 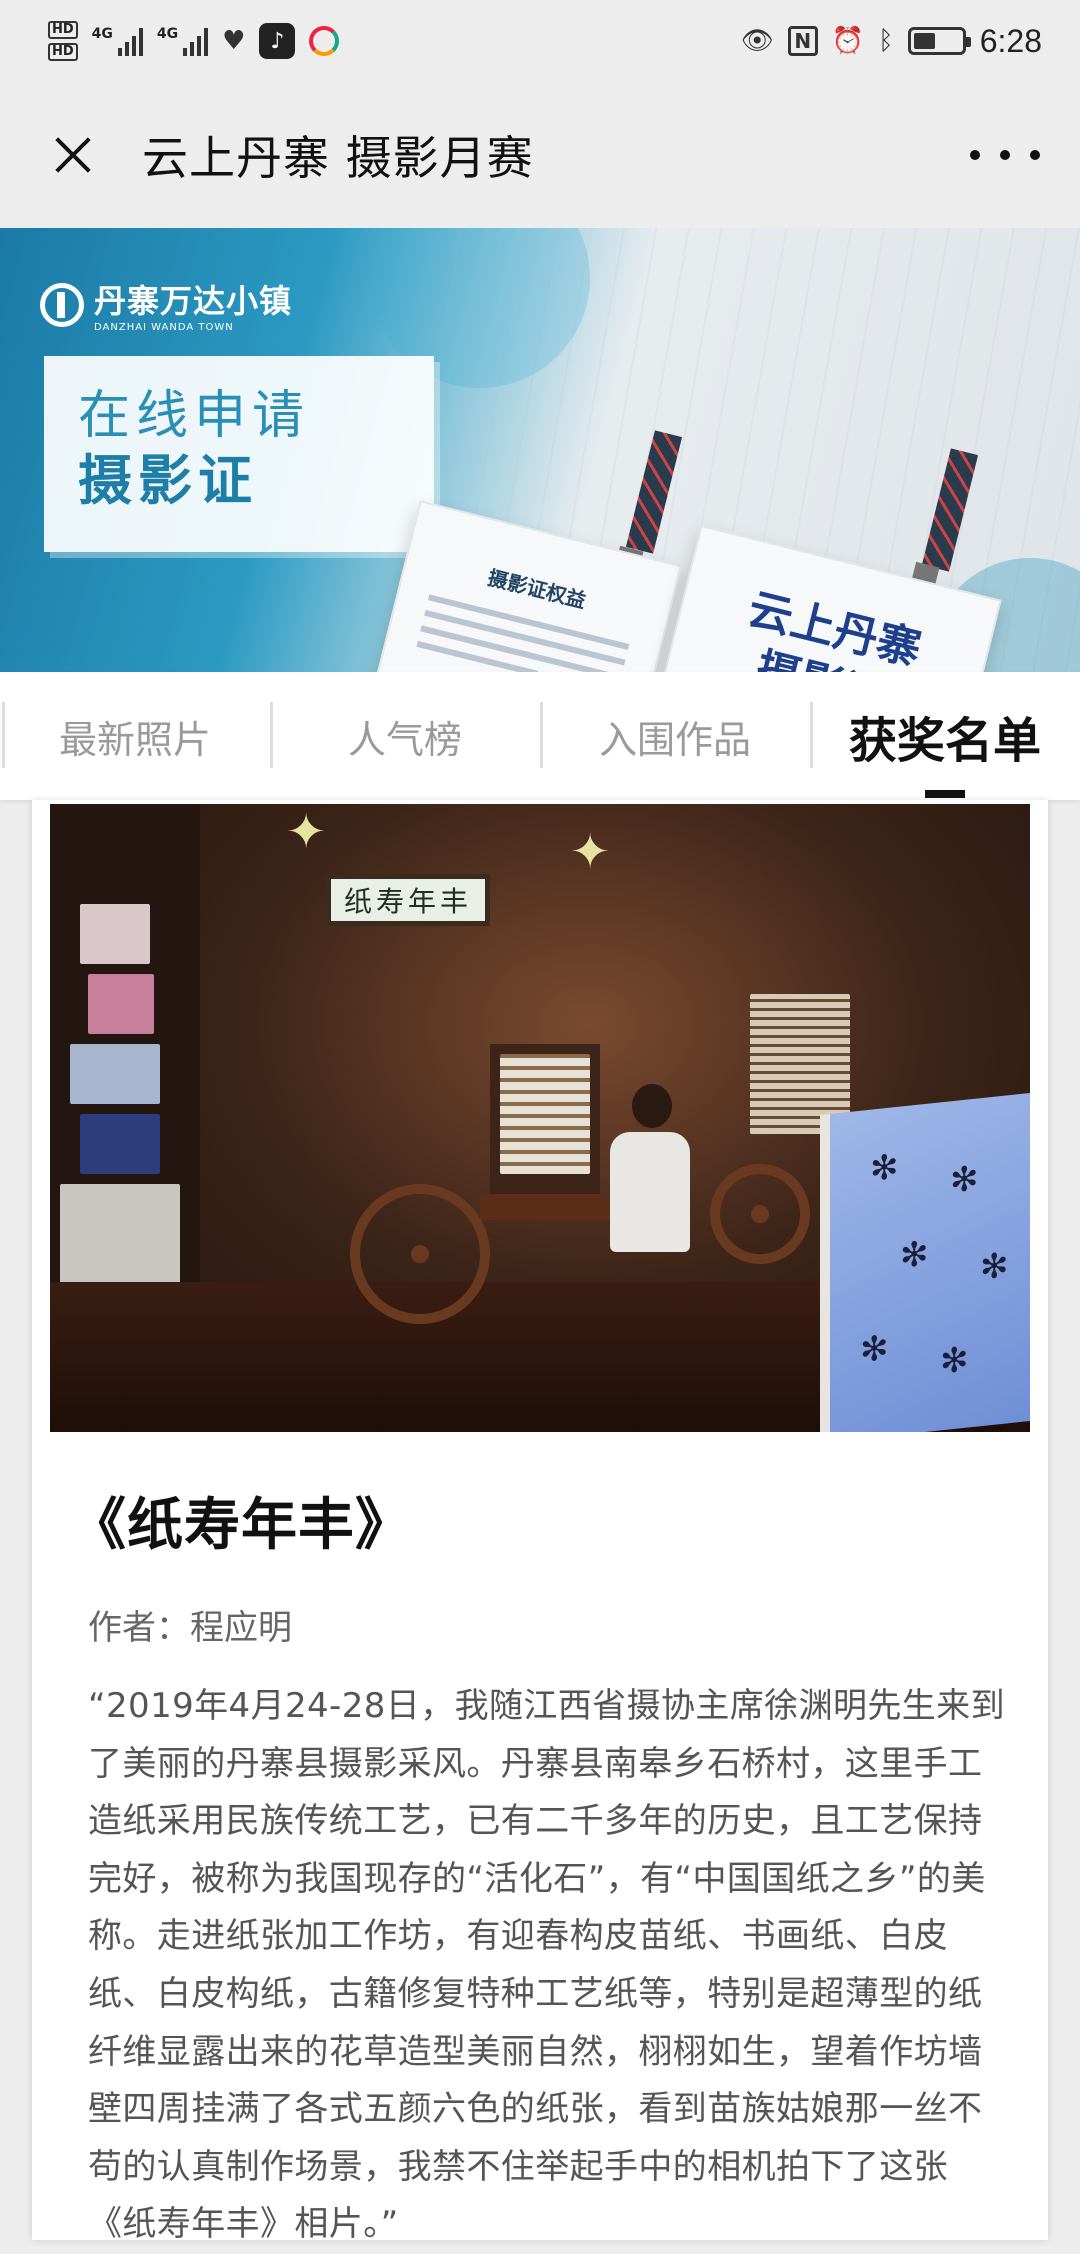 I want to click on tab-latest-photos: 最新照片, so click(x=135, y=736).